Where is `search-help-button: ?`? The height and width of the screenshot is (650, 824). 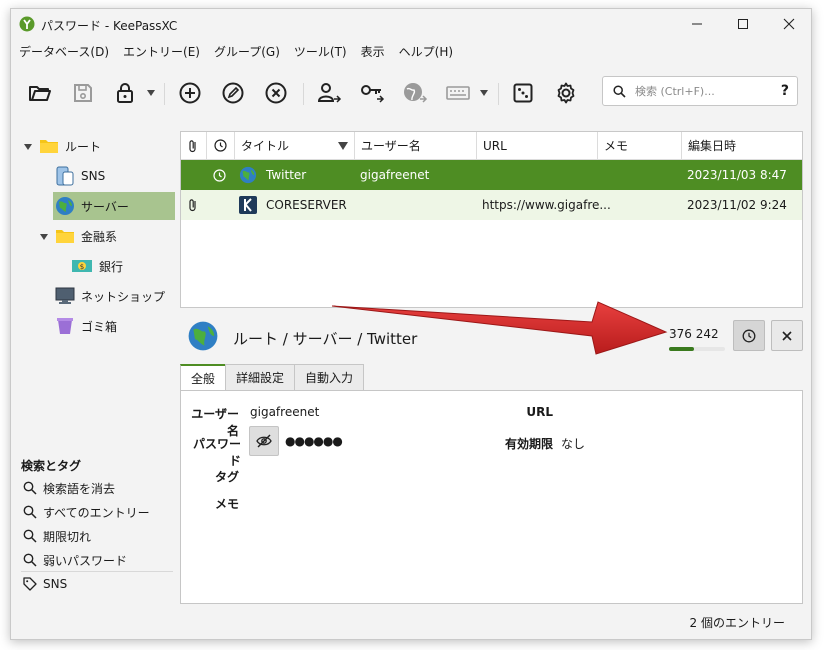
search-help-button: ? is located at coordinates (785, 91).